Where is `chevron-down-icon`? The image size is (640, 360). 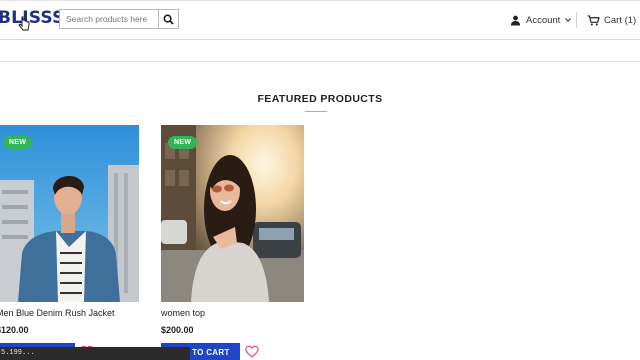
chevron-down-icon is located at coordinates (568, 20).